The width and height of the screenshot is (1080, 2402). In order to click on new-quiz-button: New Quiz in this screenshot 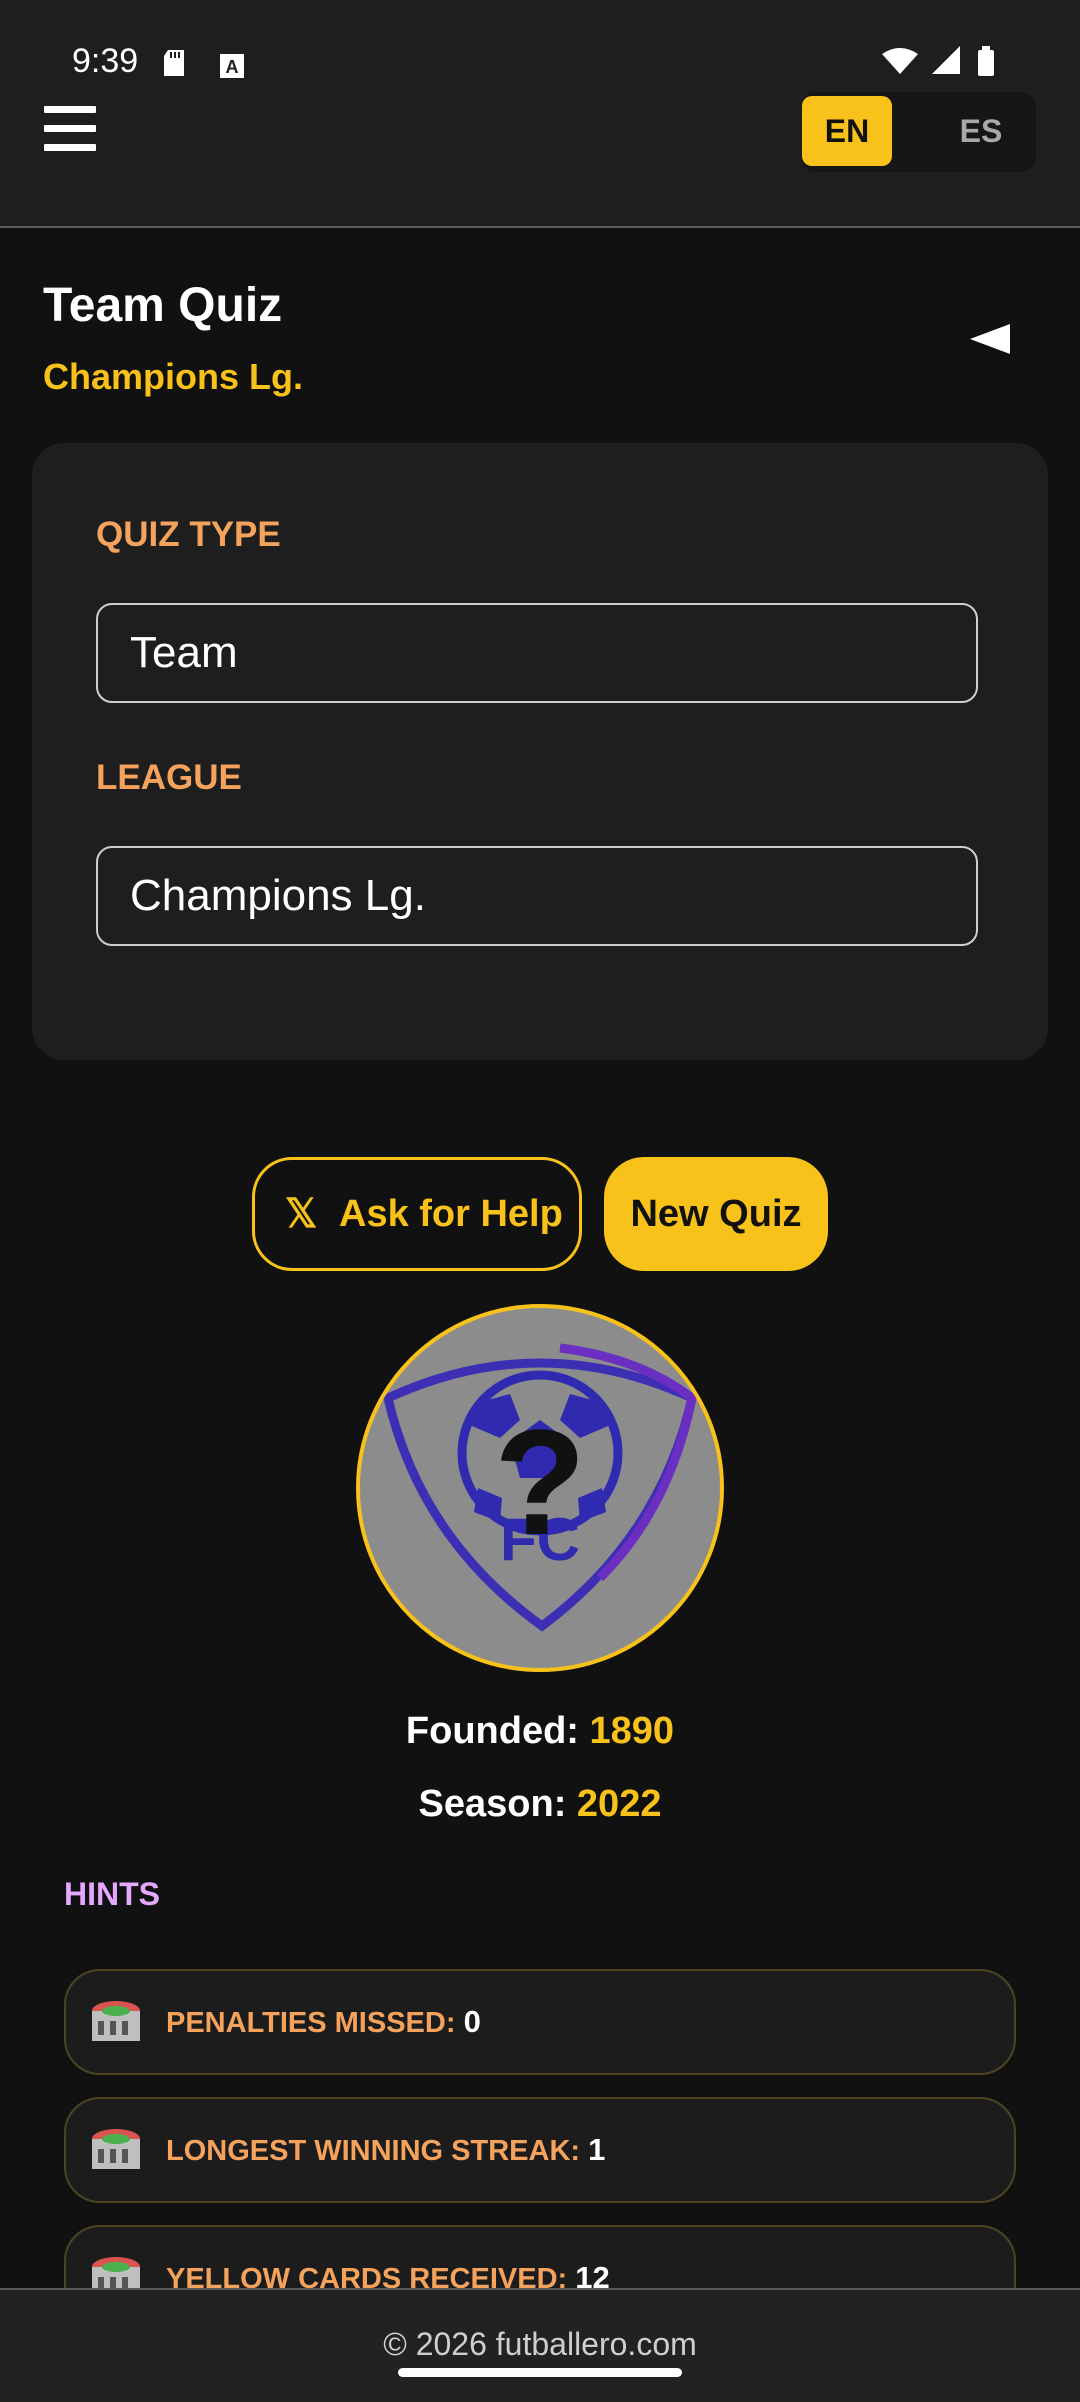, I will do `click(716, 1214)`.